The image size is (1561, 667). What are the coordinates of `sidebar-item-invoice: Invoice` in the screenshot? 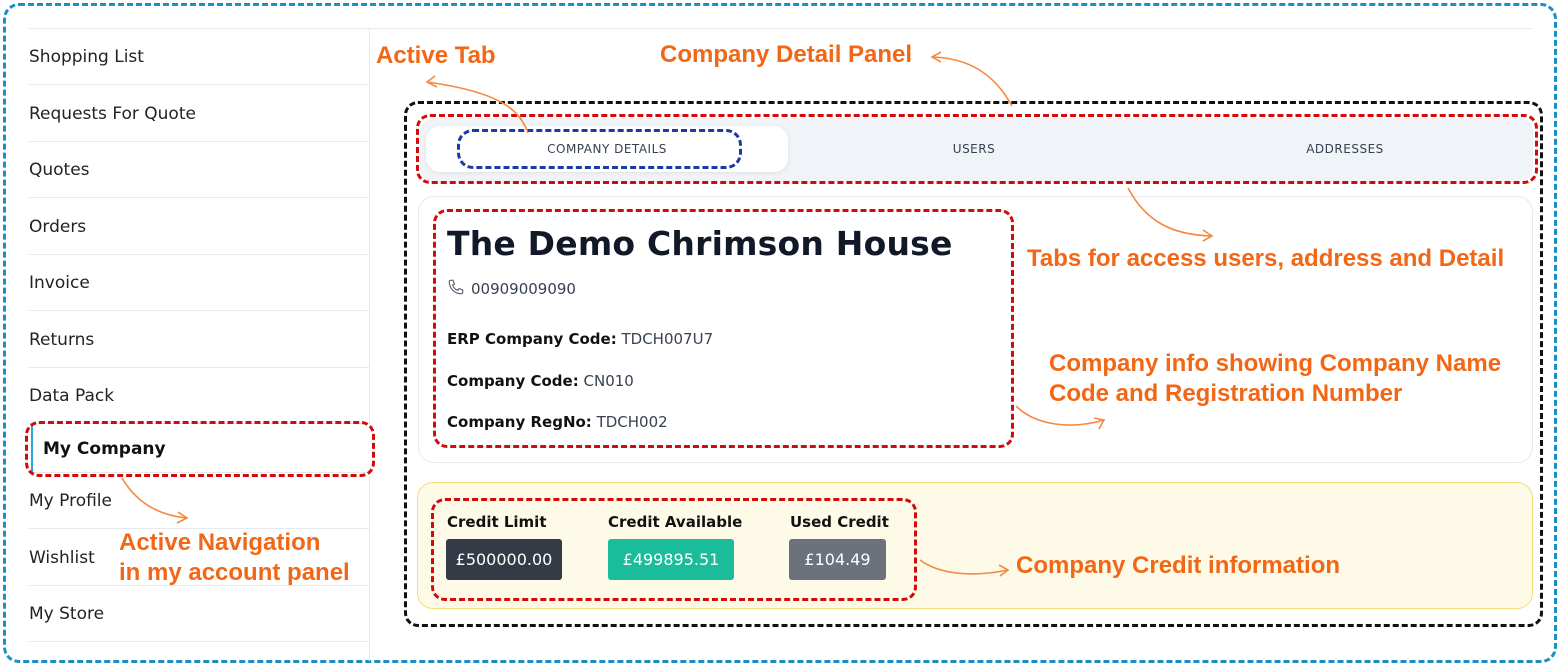 It's located at (199, 283).